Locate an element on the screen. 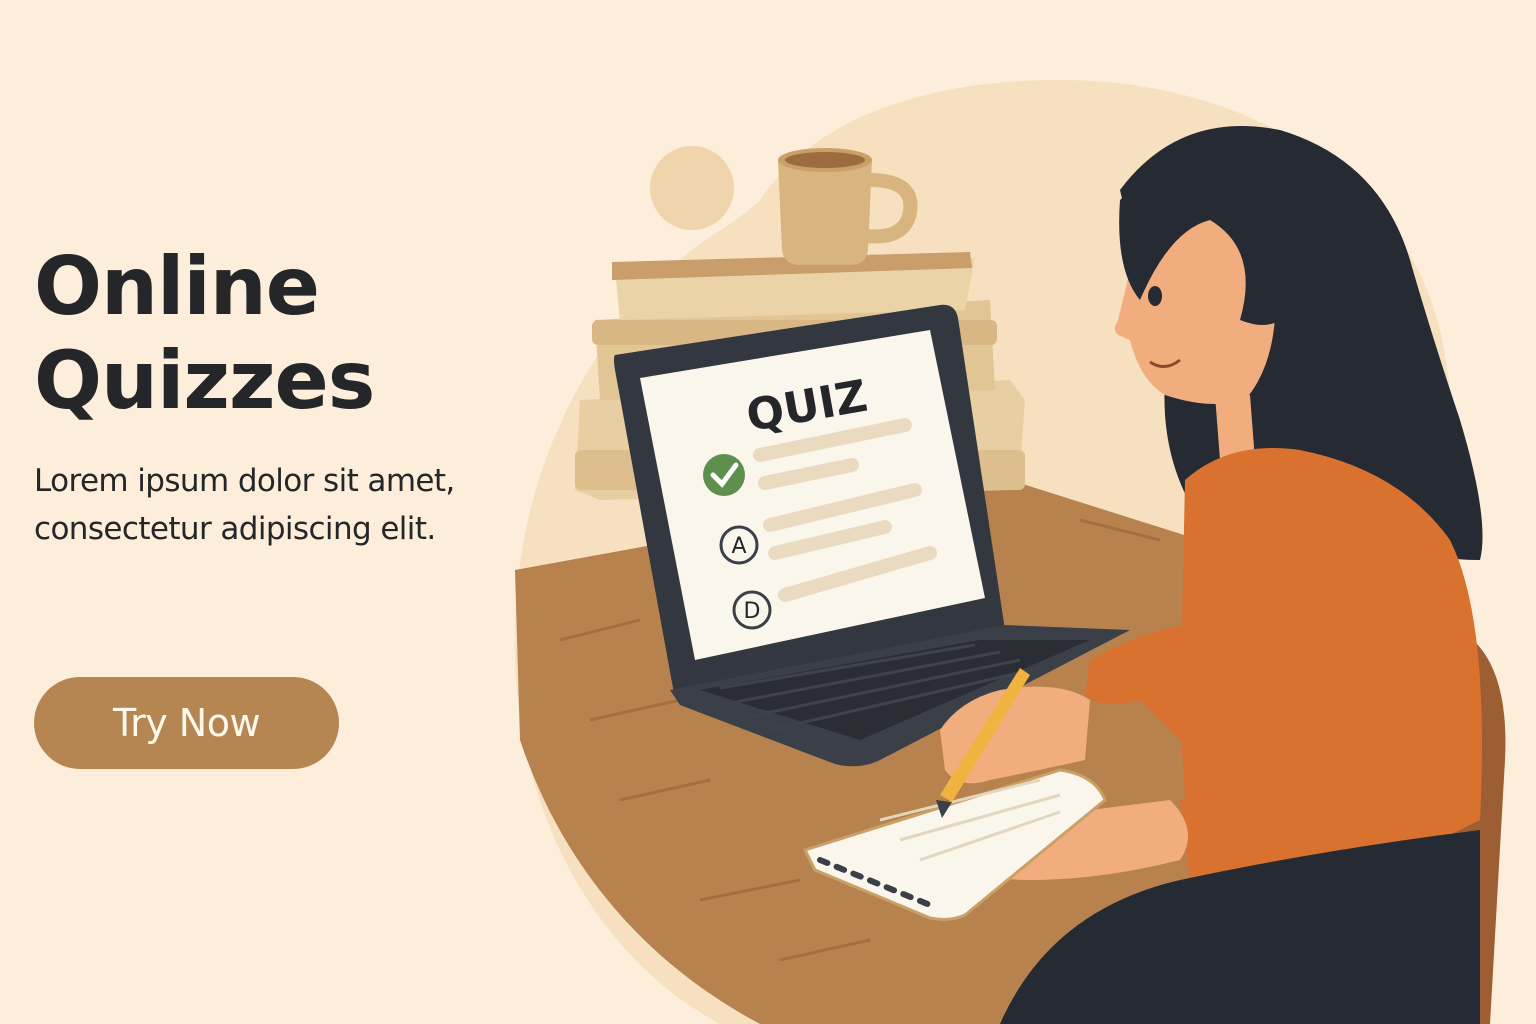  quiz-option-d: D is located at coordinates (752, 610).